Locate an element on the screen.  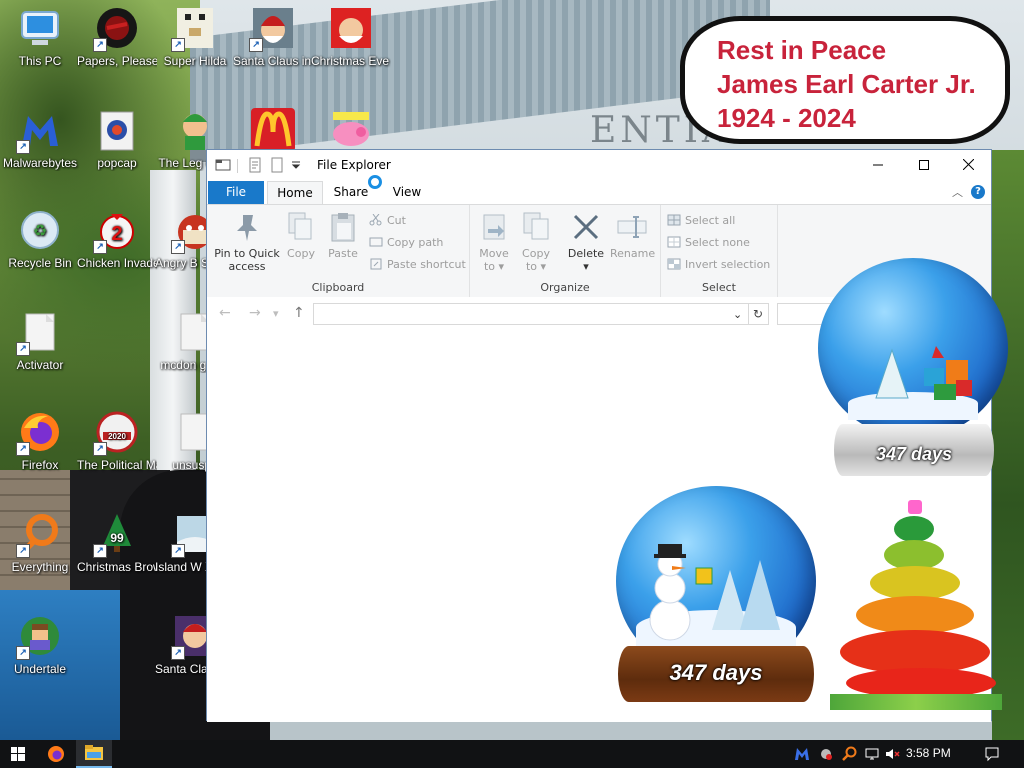
window-title: File Explorer is located at coordinates (354, 165).